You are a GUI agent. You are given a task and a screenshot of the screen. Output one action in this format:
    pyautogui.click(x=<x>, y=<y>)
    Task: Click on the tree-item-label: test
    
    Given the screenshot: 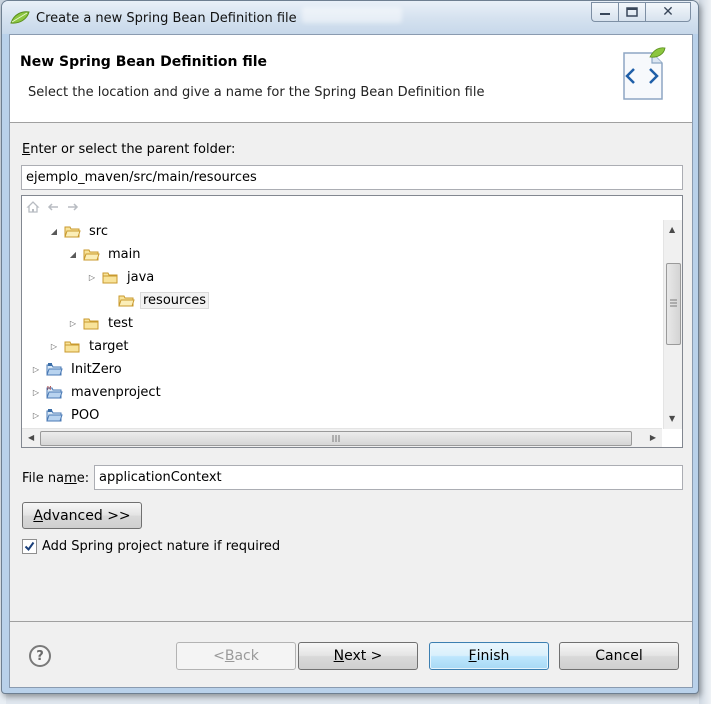 What is the action you would take?
    pyautogui.click(x=120, y=323)
    